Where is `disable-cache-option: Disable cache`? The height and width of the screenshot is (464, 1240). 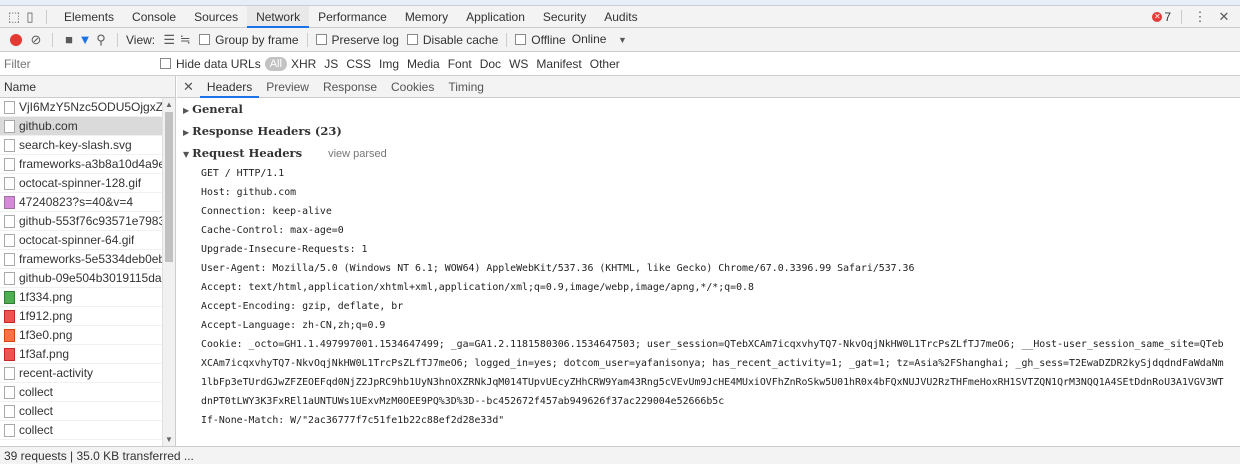
disable-cache-option: Disable cache is located at coordinates (452, 40).